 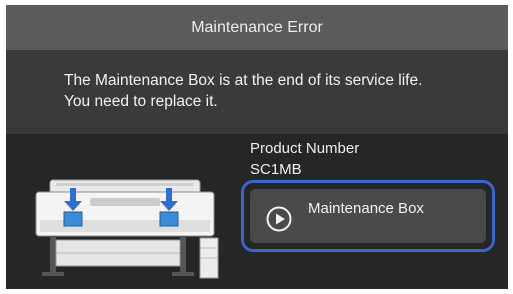 What do you see at coordinates (279, 219) in the screenshot?
I see `play-circle-icon` at bounding box center [279, 219].